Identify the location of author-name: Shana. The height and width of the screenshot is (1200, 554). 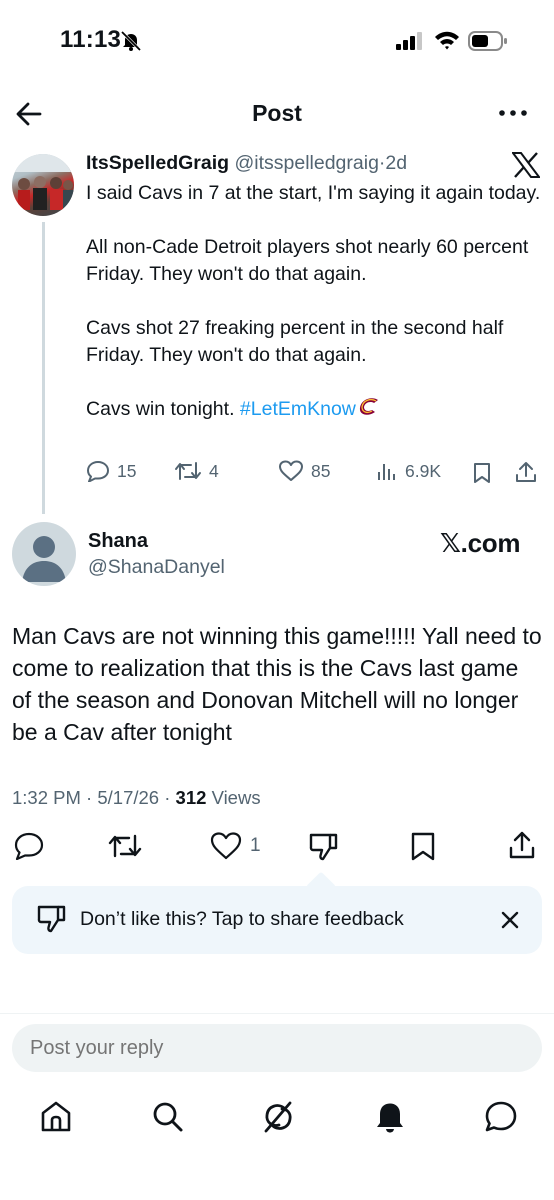
(118, 541).